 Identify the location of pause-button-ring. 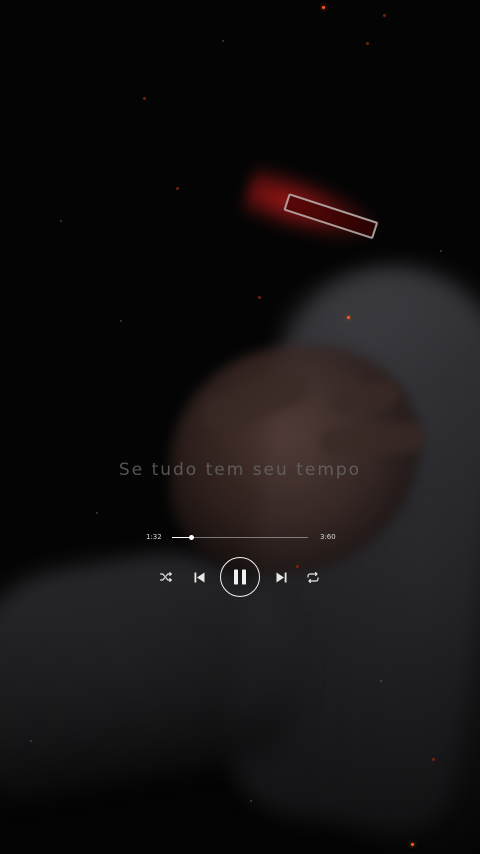
(240, 577).